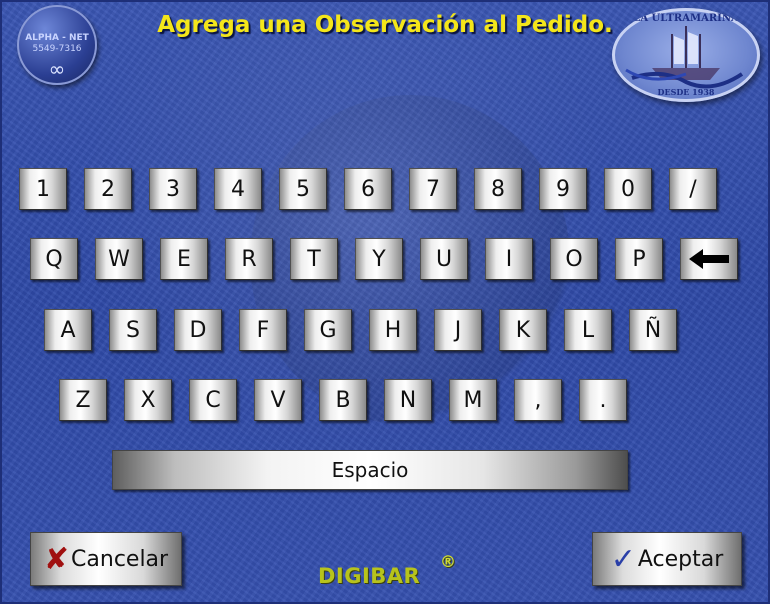  What do you see at coordinates (120, 559) in the screenshot?
I see `cancel-label: Cancelar` at bounding box center [120, 559].